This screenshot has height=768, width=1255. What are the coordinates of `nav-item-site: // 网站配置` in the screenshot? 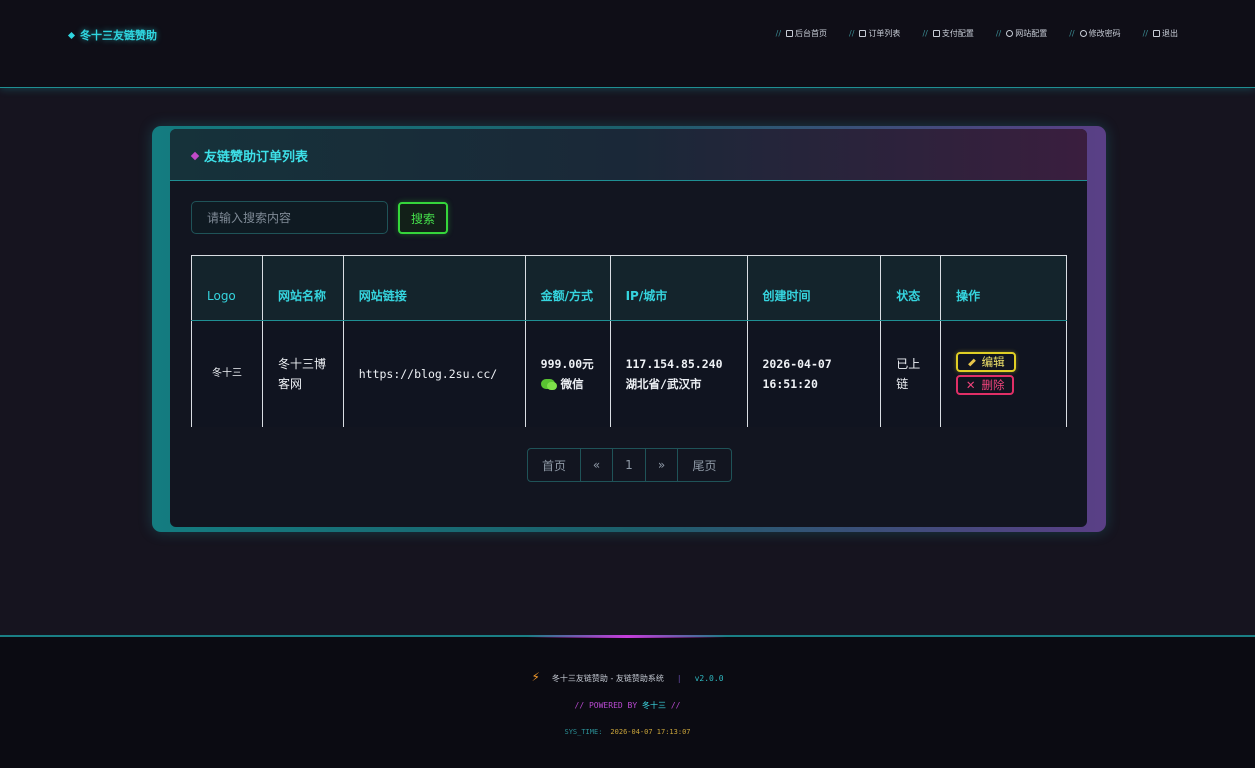 It's located at (1021, 33).